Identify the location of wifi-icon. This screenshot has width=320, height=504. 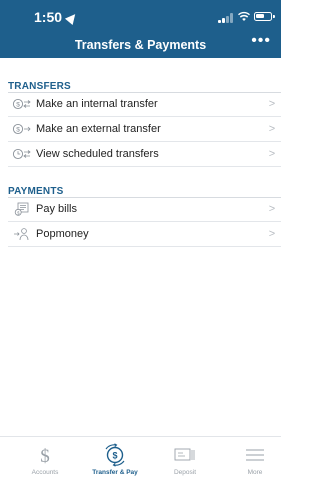
(244, 16).